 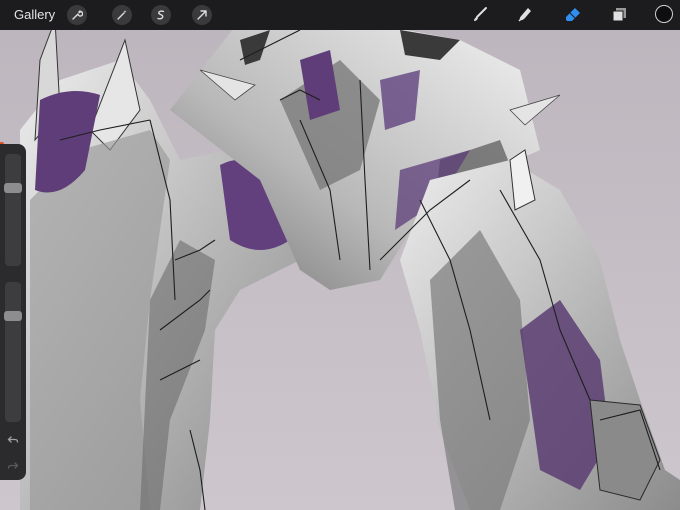 What do you see at coordinates (340, 15) in the screenshot?
I see `top-toolbar: Gallery` at bounding box center [340, 15].